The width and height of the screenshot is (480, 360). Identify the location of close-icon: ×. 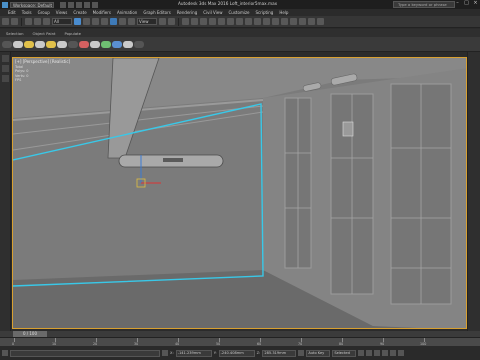
(475, 3).